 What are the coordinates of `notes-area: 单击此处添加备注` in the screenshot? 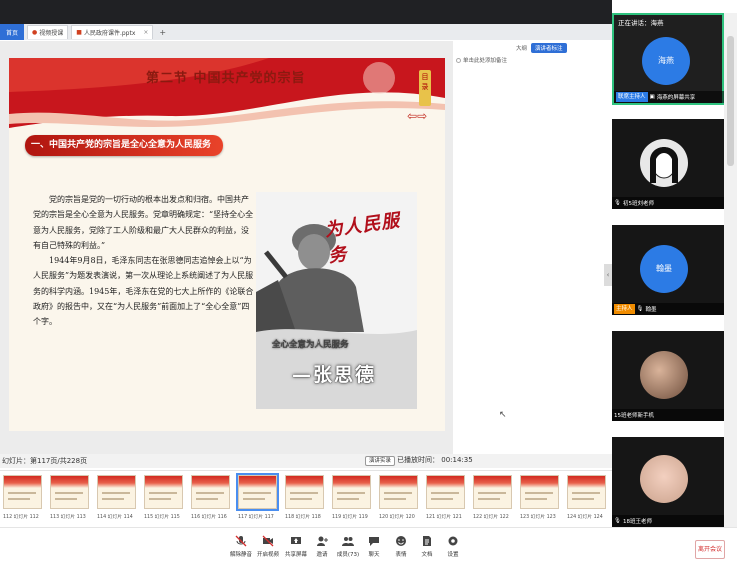 It's located at (481, 60).